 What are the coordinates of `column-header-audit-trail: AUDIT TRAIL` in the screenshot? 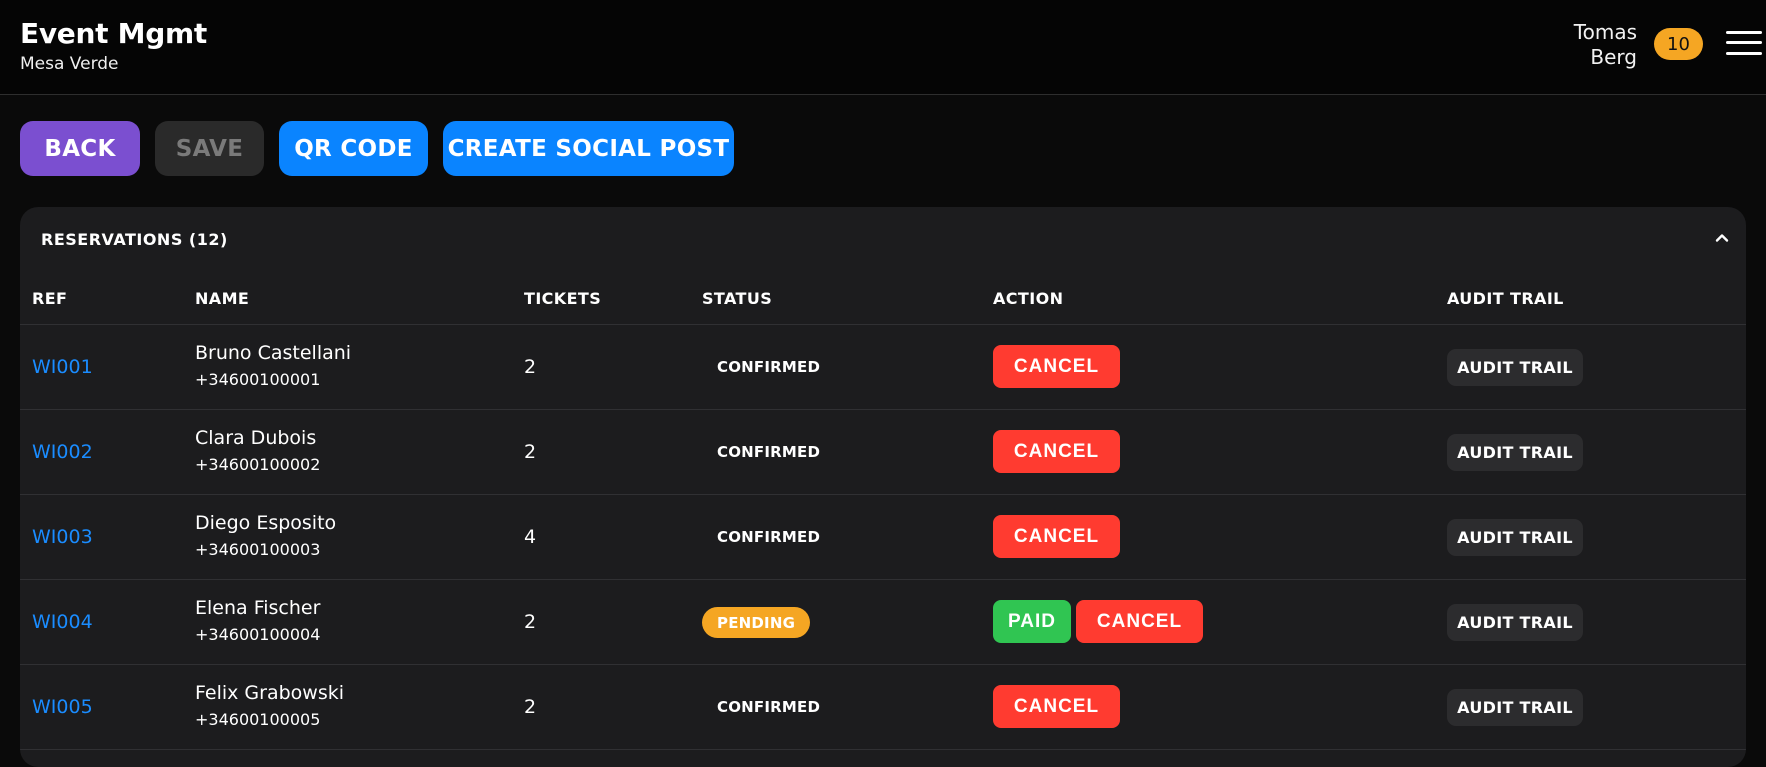 It's located at (1505, 298).